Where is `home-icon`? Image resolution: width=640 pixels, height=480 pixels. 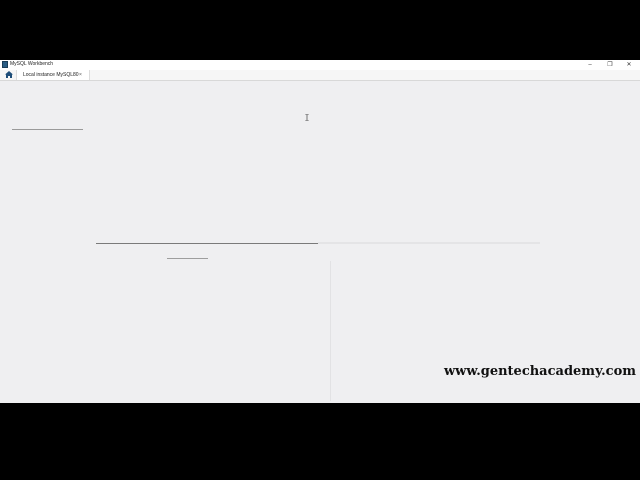
home-icon is located at coordinates (9, 74).